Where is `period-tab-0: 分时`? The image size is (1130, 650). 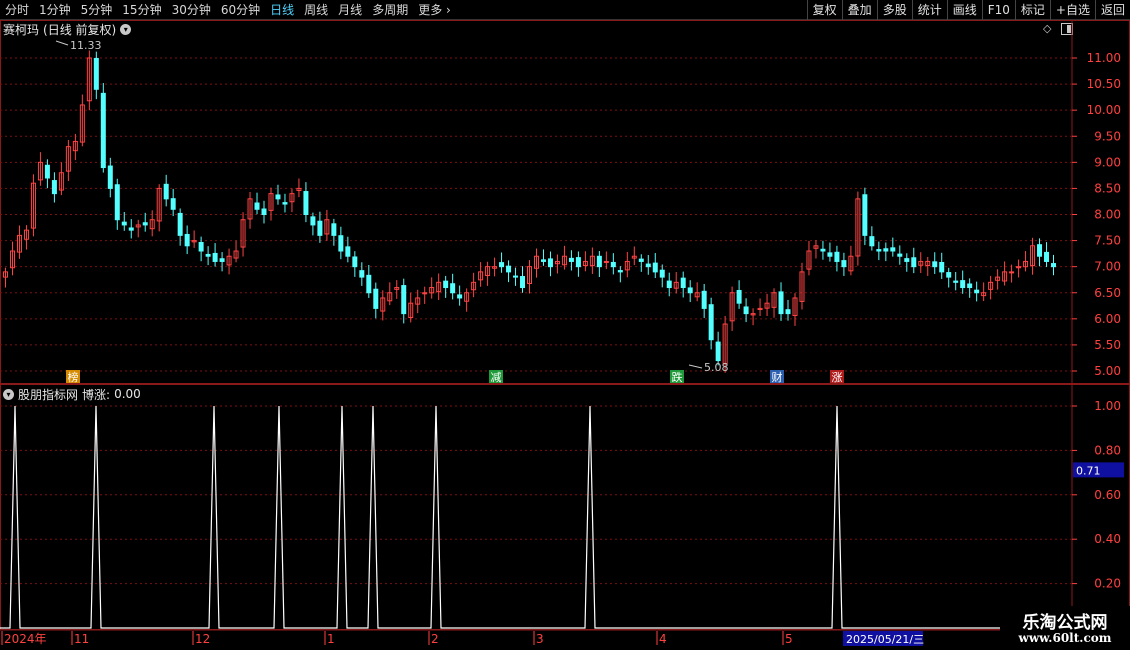
period-tab-0: 分时 is located at coordinates (17, 10).